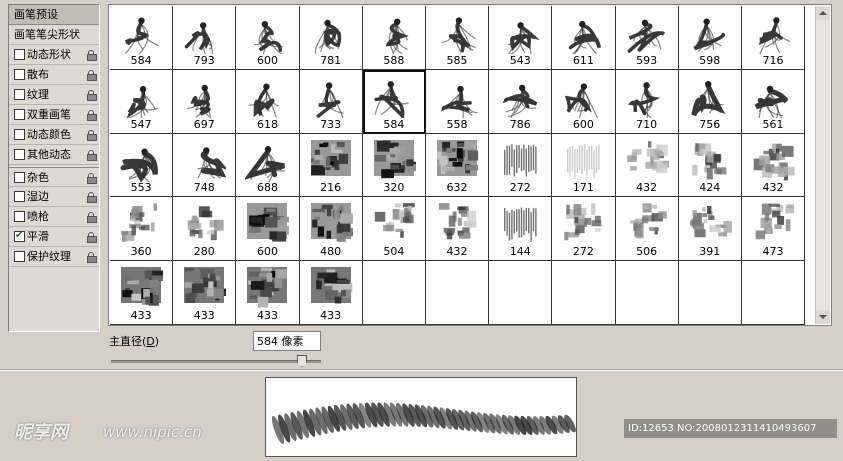  Describe the element at coordinates (142, 165) in the screenshot. I see `brush-tile: 553` at that location.